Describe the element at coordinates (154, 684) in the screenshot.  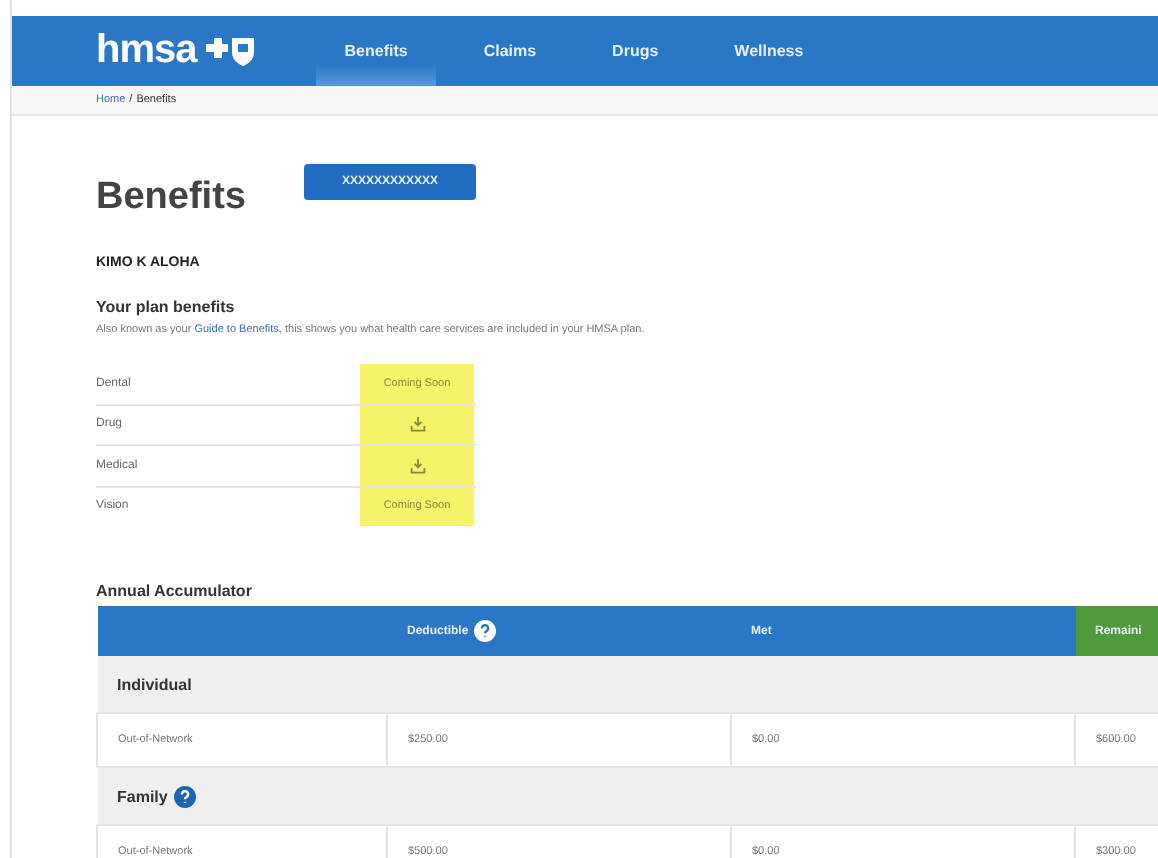
I see `group-name: Individual` at that location.